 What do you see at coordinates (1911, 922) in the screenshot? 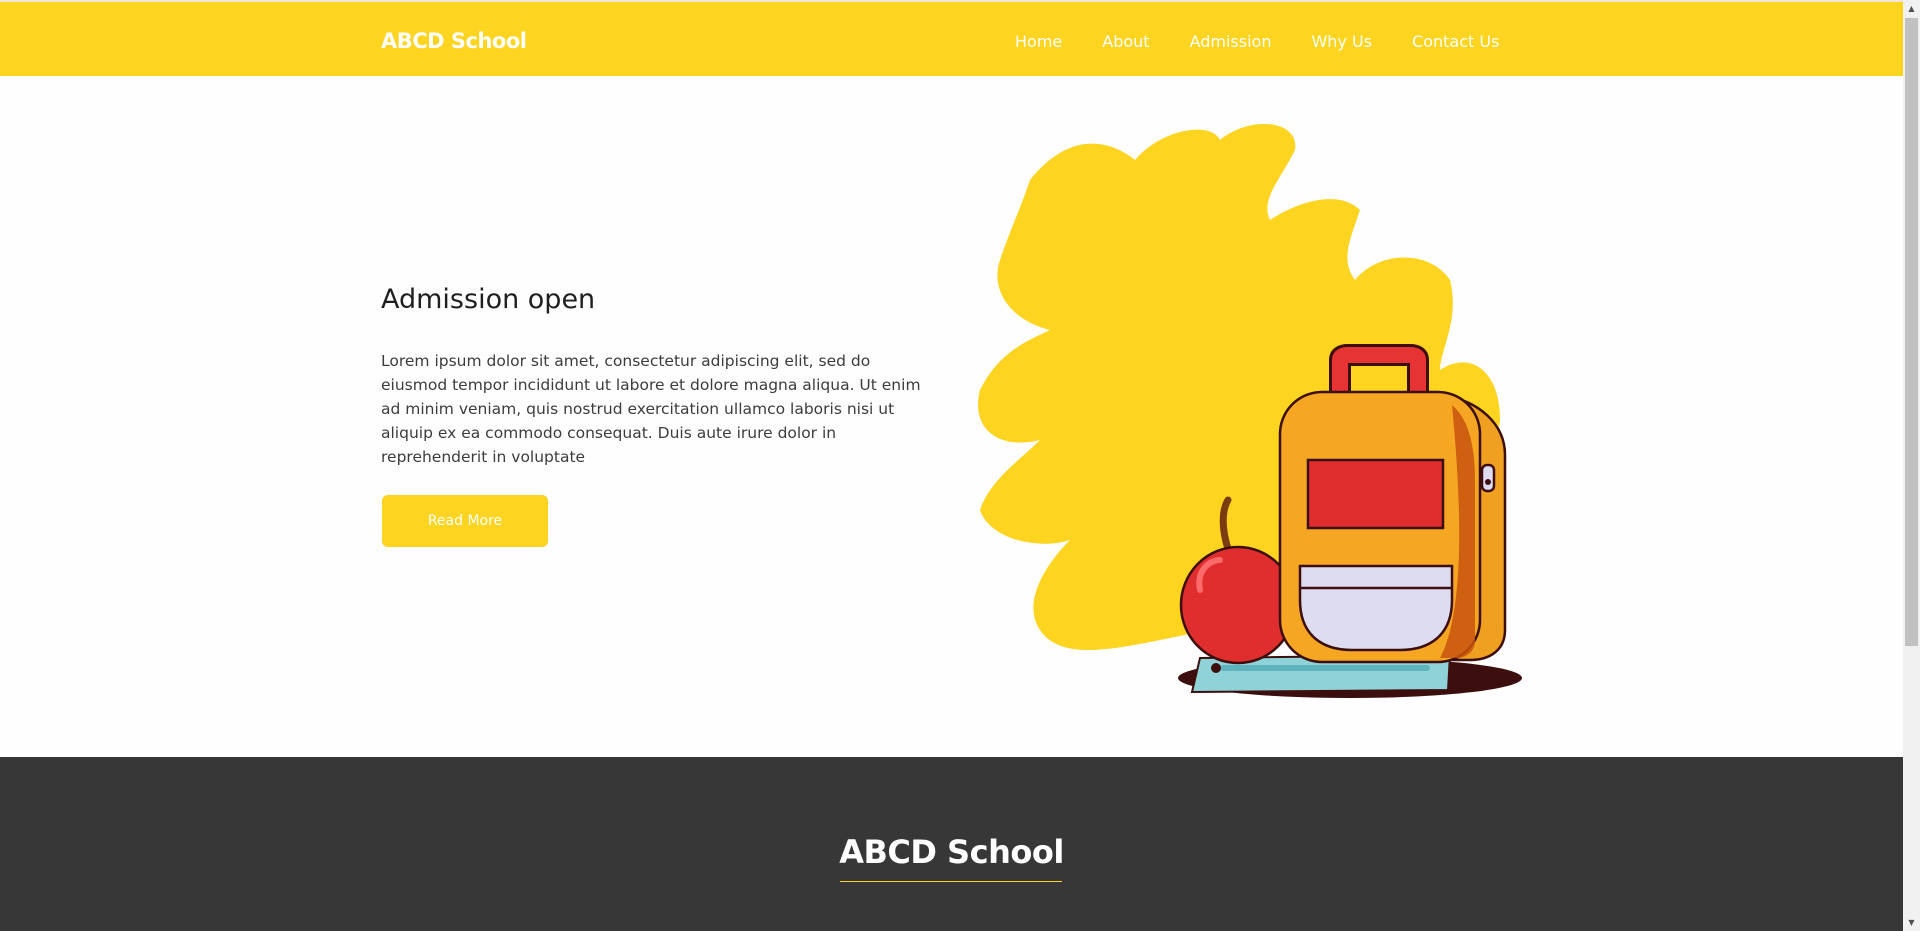
I see `scroll-down-arrow-icon: ▼` at bounding box center [1911, 922].